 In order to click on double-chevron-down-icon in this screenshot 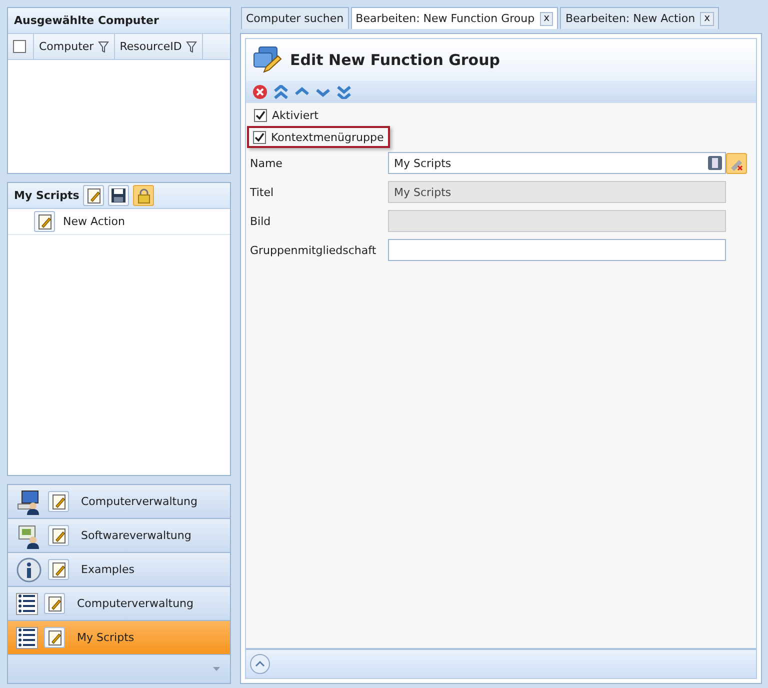, I will do `click(344, 92)`.